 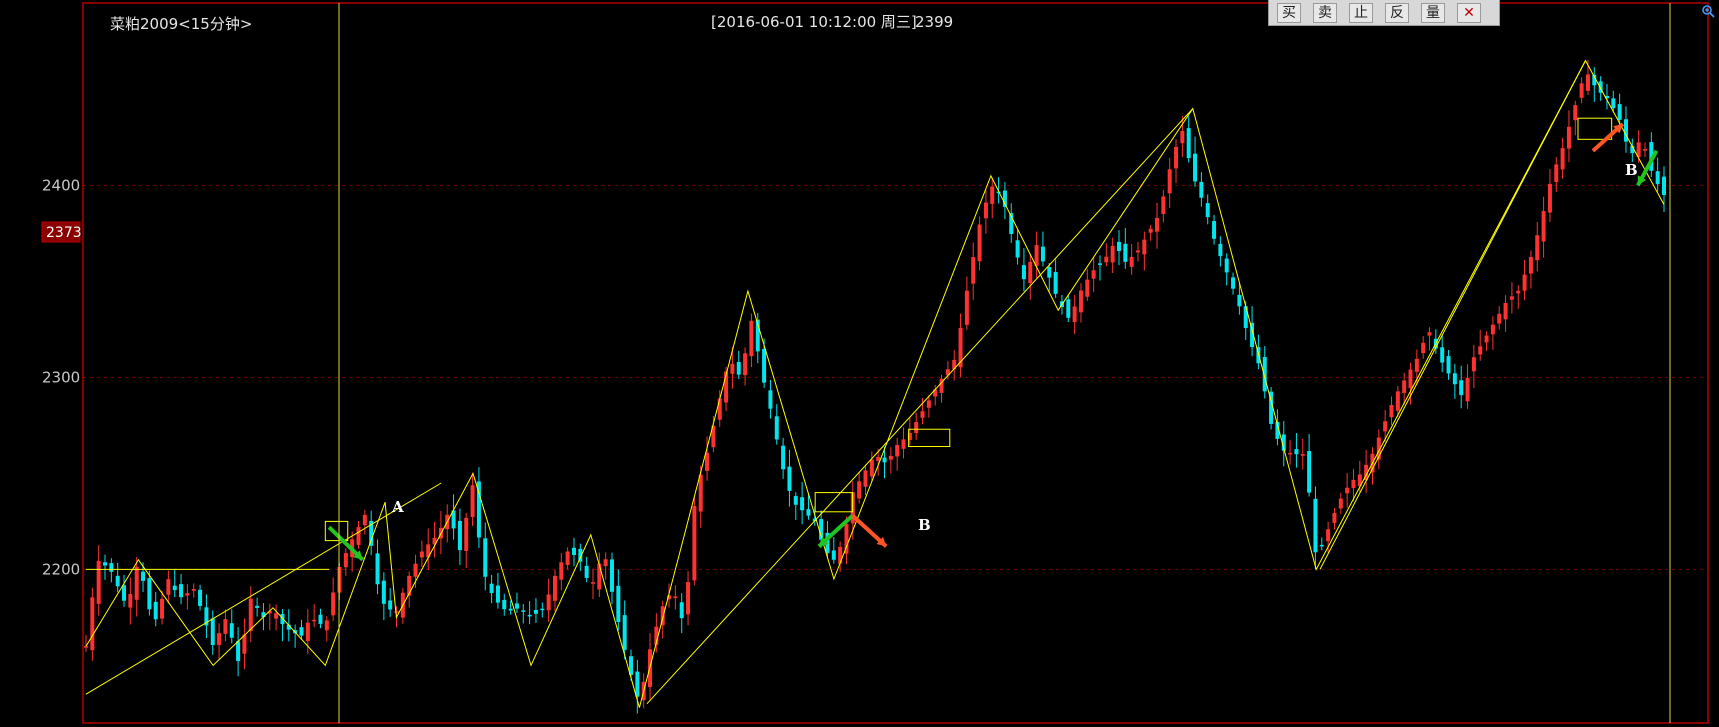 I want to click on reverse-button: 反, so click(x=1397, y=12).